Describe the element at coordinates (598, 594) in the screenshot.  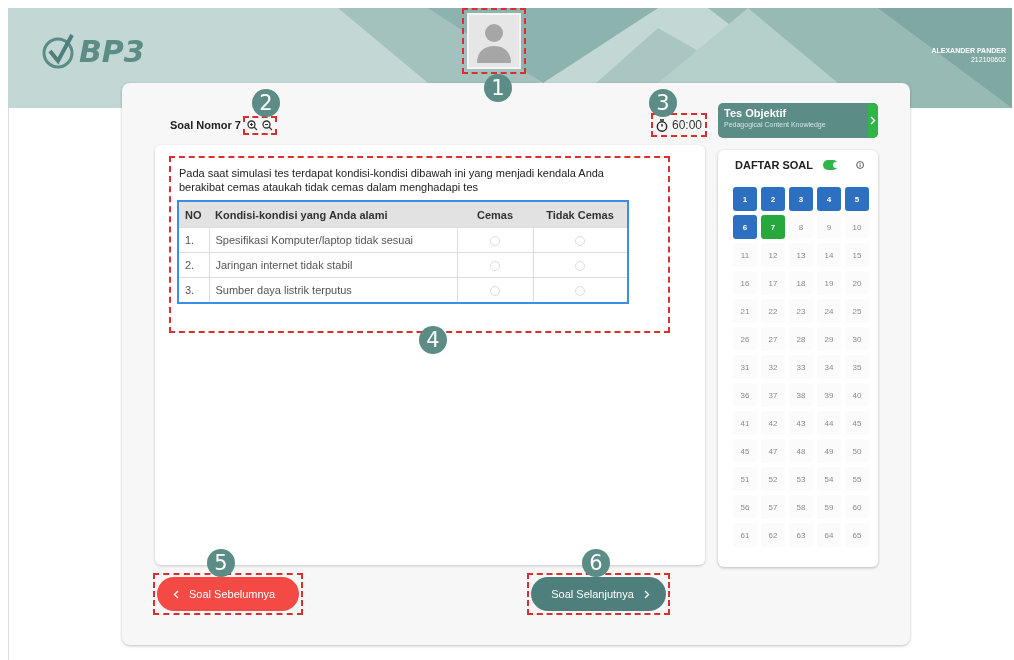
I see `next-button: Soal Selanjutnya` at that location.